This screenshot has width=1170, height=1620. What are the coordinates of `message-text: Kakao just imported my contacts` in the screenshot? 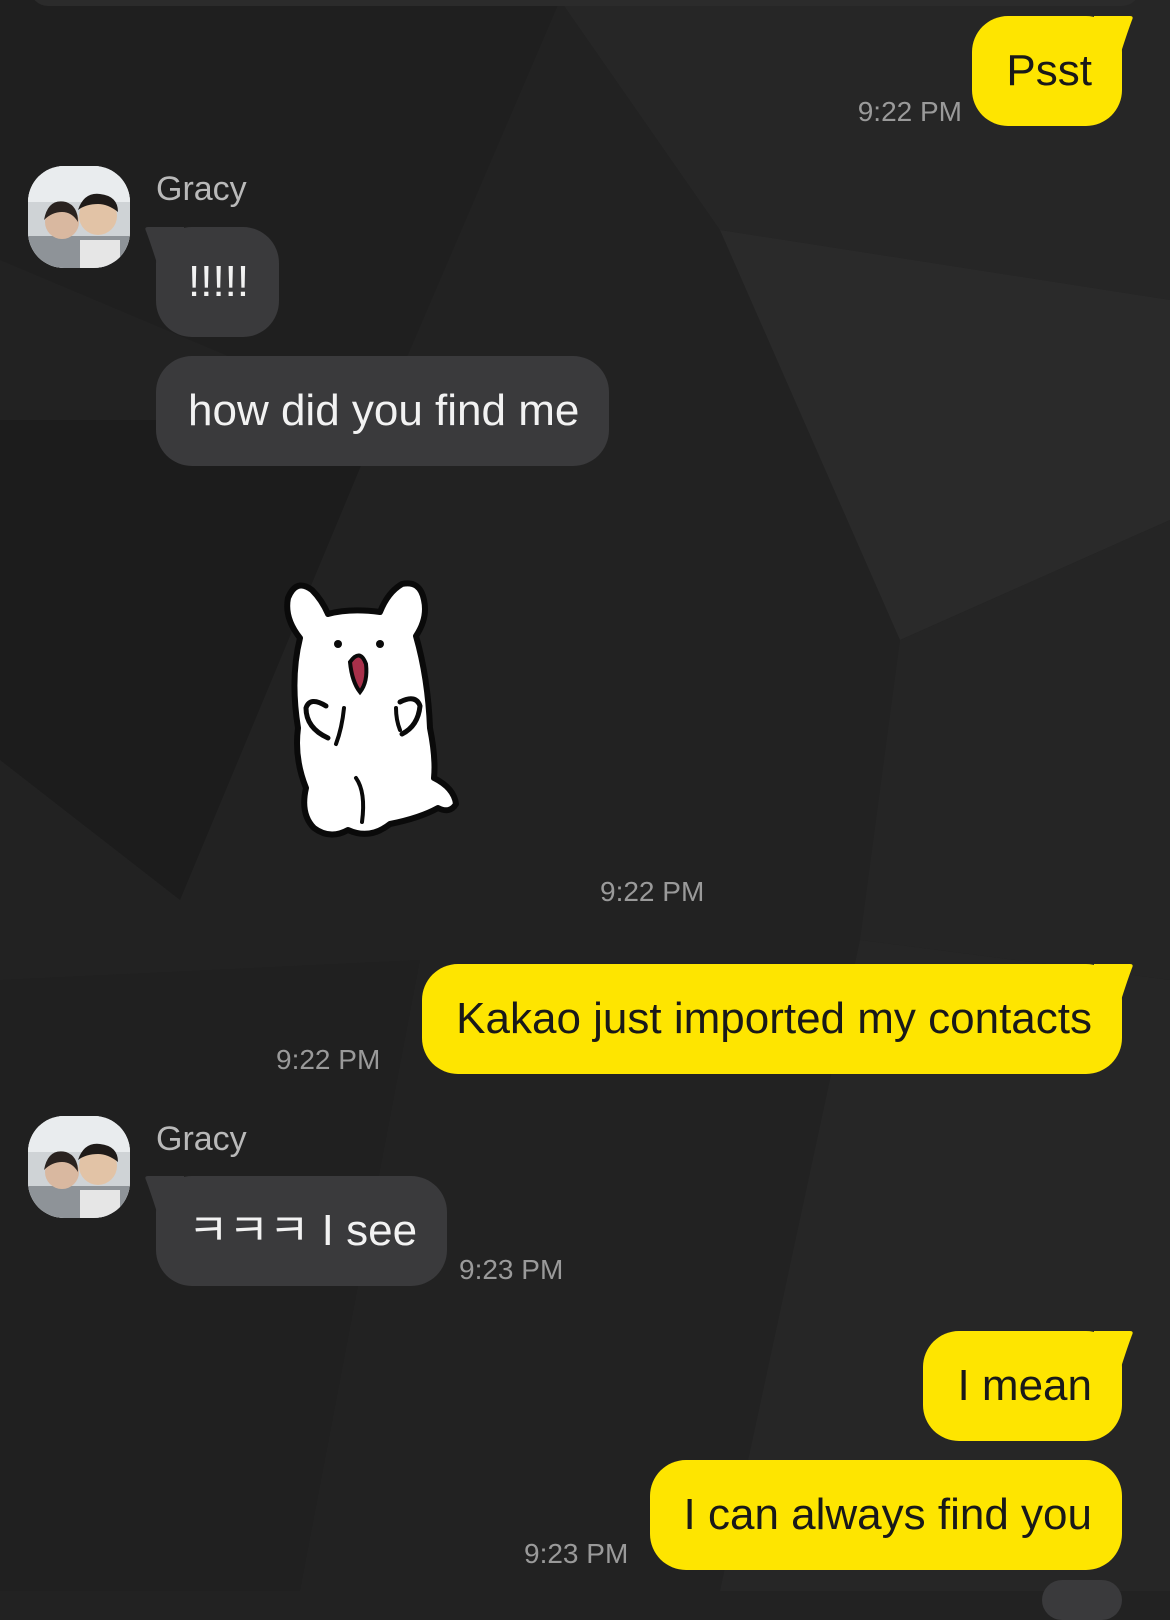 It's located at (774, 1018).